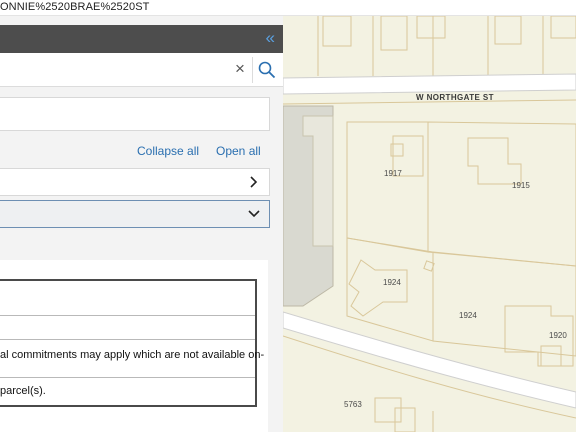 This screenshot has width=576, height=432. What do you see at coordinates (141, 39) in the screenshot?
I see `panel-header: «` at bounding box center [141, 39].